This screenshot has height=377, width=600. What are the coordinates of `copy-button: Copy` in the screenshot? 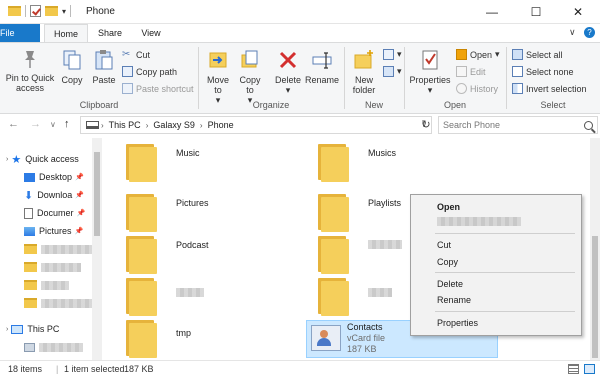 It's located at (72, 67).